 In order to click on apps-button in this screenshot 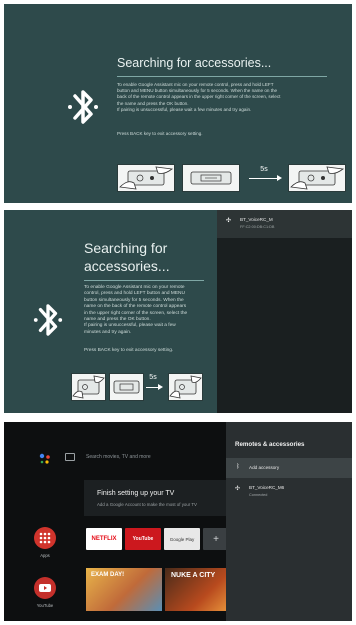, I will do `click(45, 538)`.